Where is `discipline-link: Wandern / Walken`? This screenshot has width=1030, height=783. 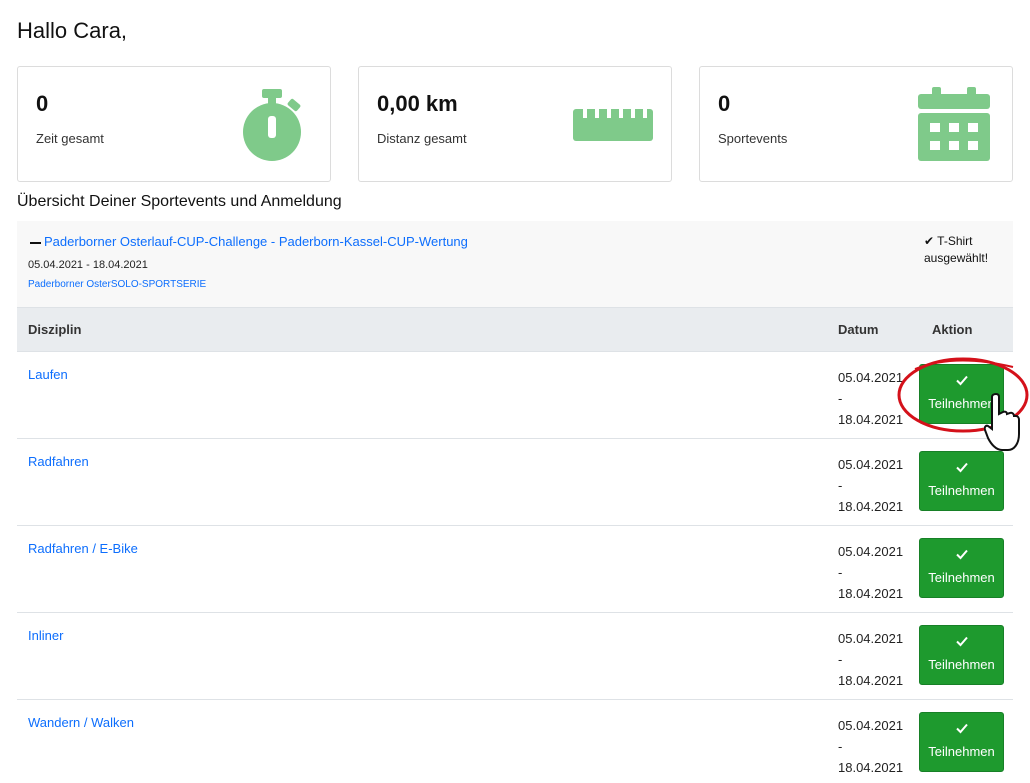 discipline-link: Wandern / Walken is located at coordinates (81, 722).